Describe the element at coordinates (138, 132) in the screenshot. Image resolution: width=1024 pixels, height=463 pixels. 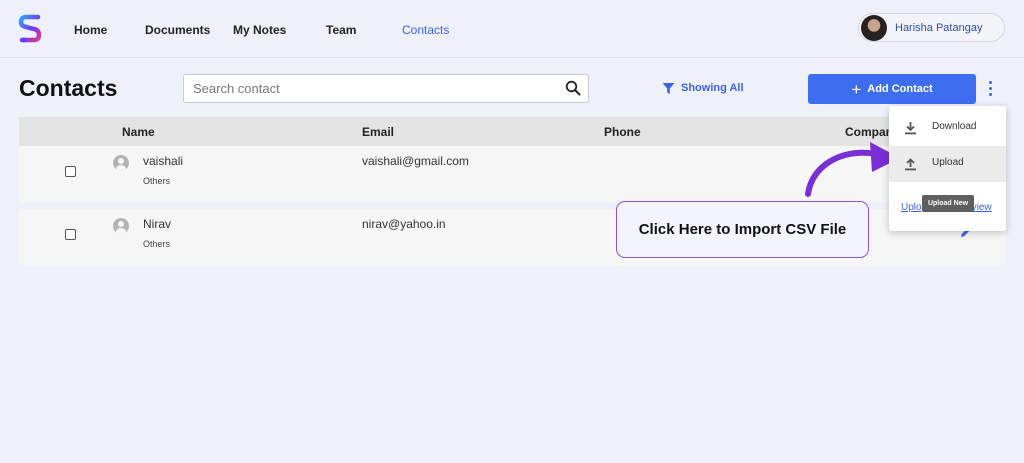
I see `column-header-name: Name` at that location.